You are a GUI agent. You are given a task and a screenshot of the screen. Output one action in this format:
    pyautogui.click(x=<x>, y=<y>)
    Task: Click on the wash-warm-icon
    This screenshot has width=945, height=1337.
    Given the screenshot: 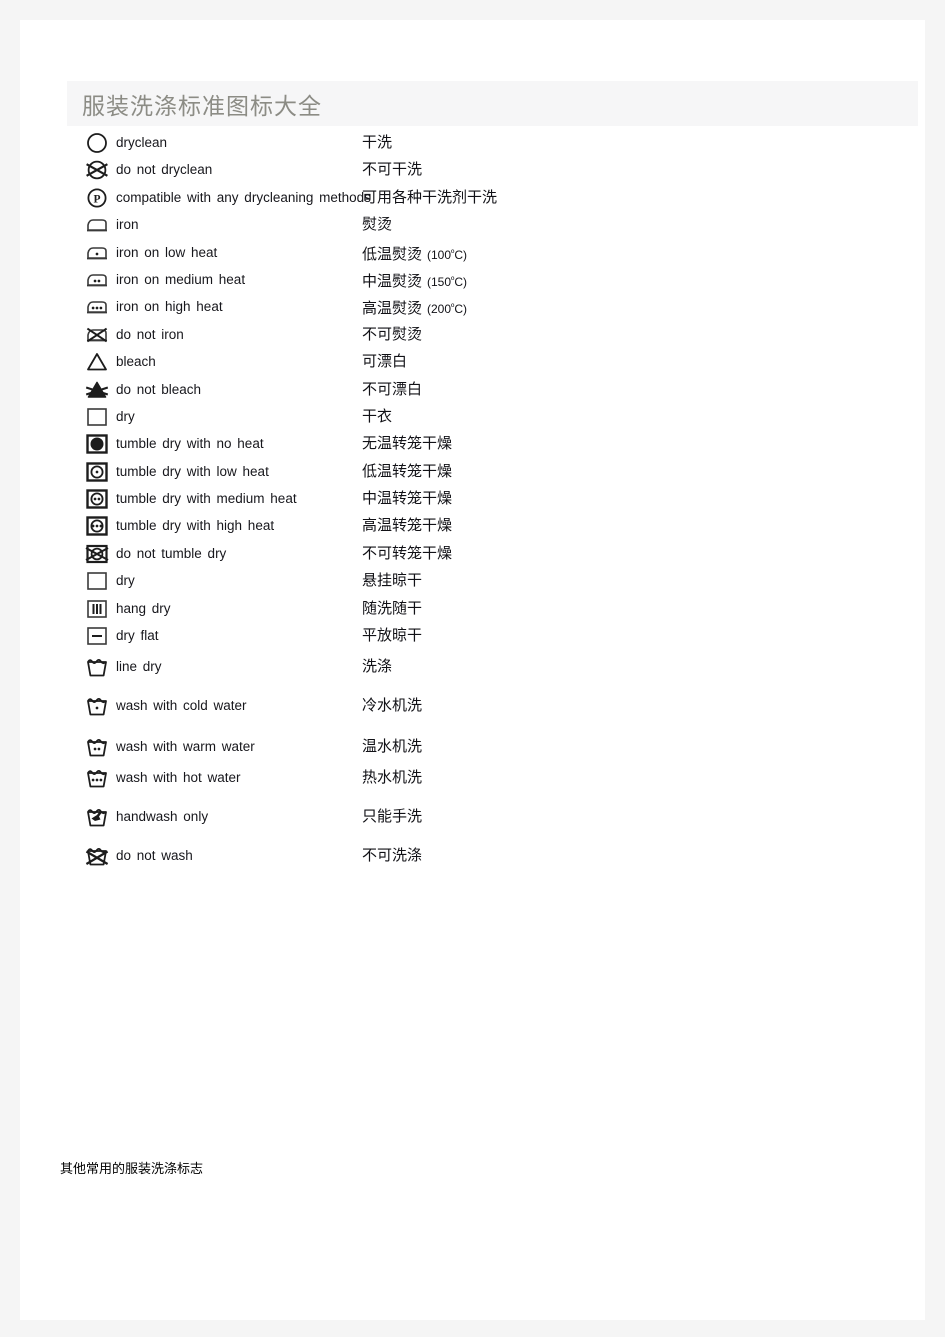 What is the action you would take?
    pyautogui.click(x=97, y=747)
    